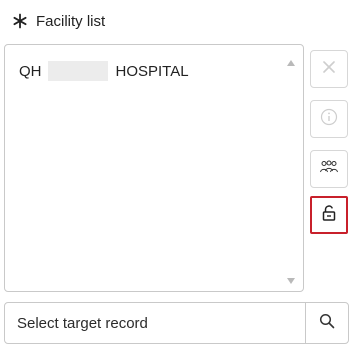  I want to click on target-record-search, so click(176, 323).